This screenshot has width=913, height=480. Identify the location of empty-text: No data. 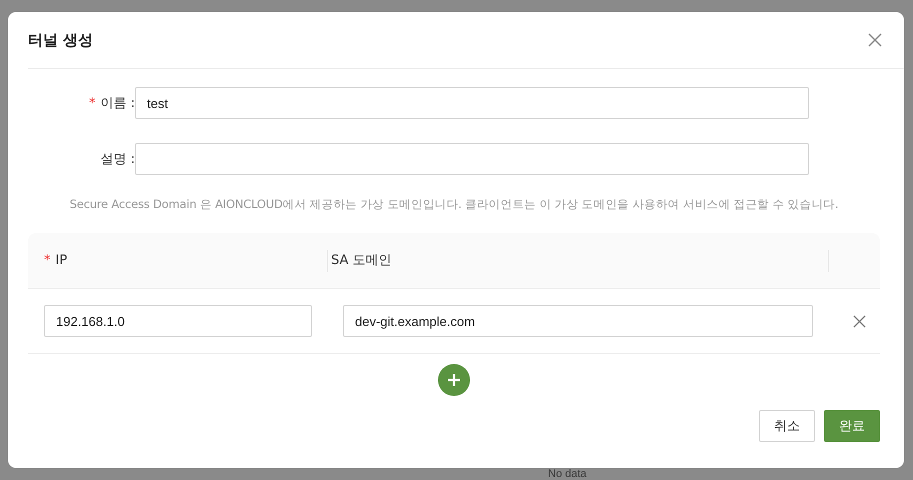
(567, 474).